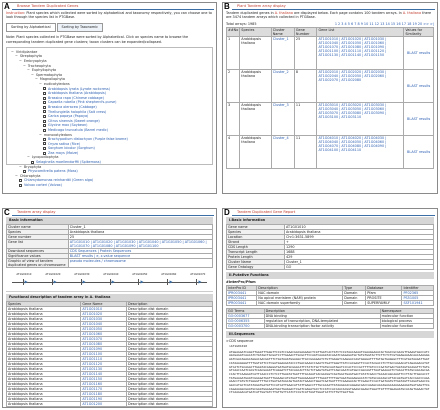  What do you see at coordinates (233, 152) in the screenshot?
I see `row-number: 4` at bounding box center [233, 152].